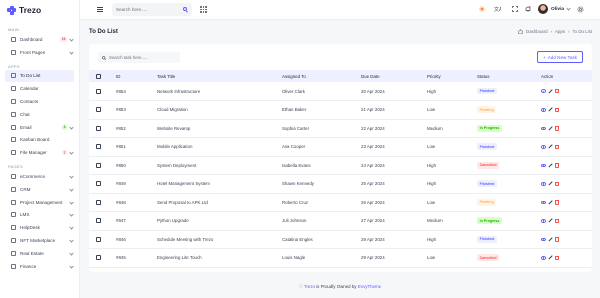 This screenshot has height=298, width=600. I want to click on sidebar-item-nft-marketplace: NFT Marketplace, so click(39, 240).